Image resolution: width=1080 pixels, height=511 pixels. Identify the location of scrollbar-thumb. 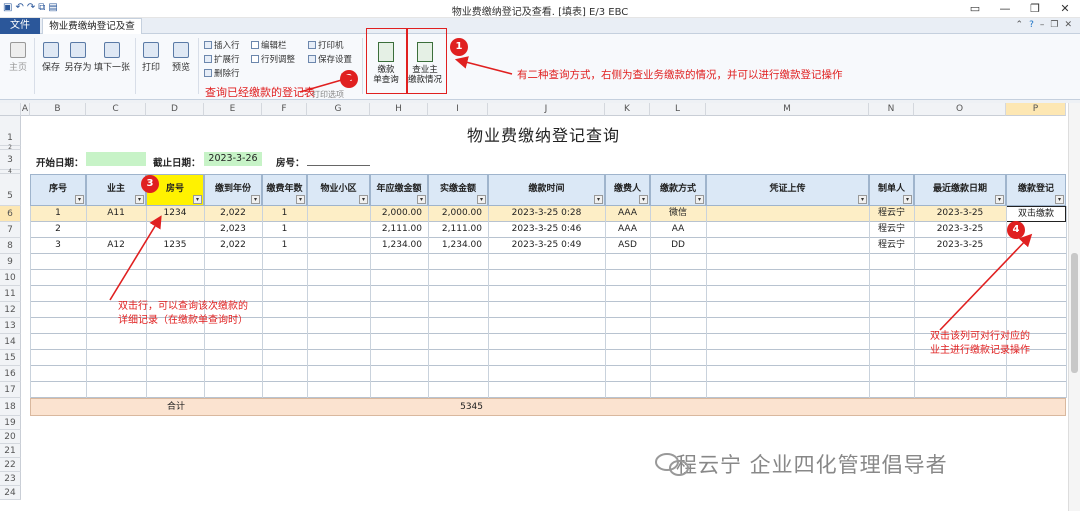
(1074, 313).